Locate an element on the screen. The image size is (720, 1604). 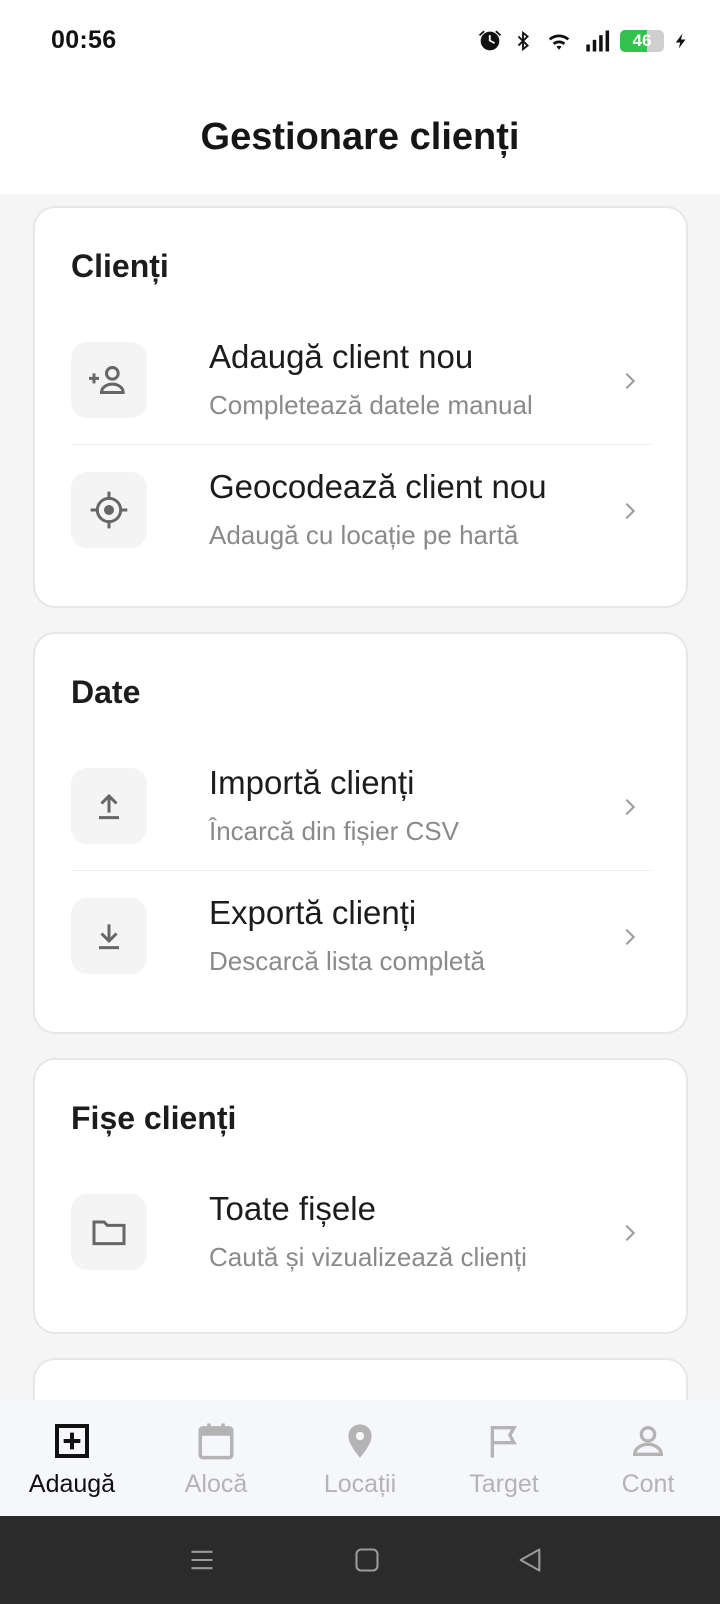
nav-label: Alocă is located at coordinates (216, 1484).